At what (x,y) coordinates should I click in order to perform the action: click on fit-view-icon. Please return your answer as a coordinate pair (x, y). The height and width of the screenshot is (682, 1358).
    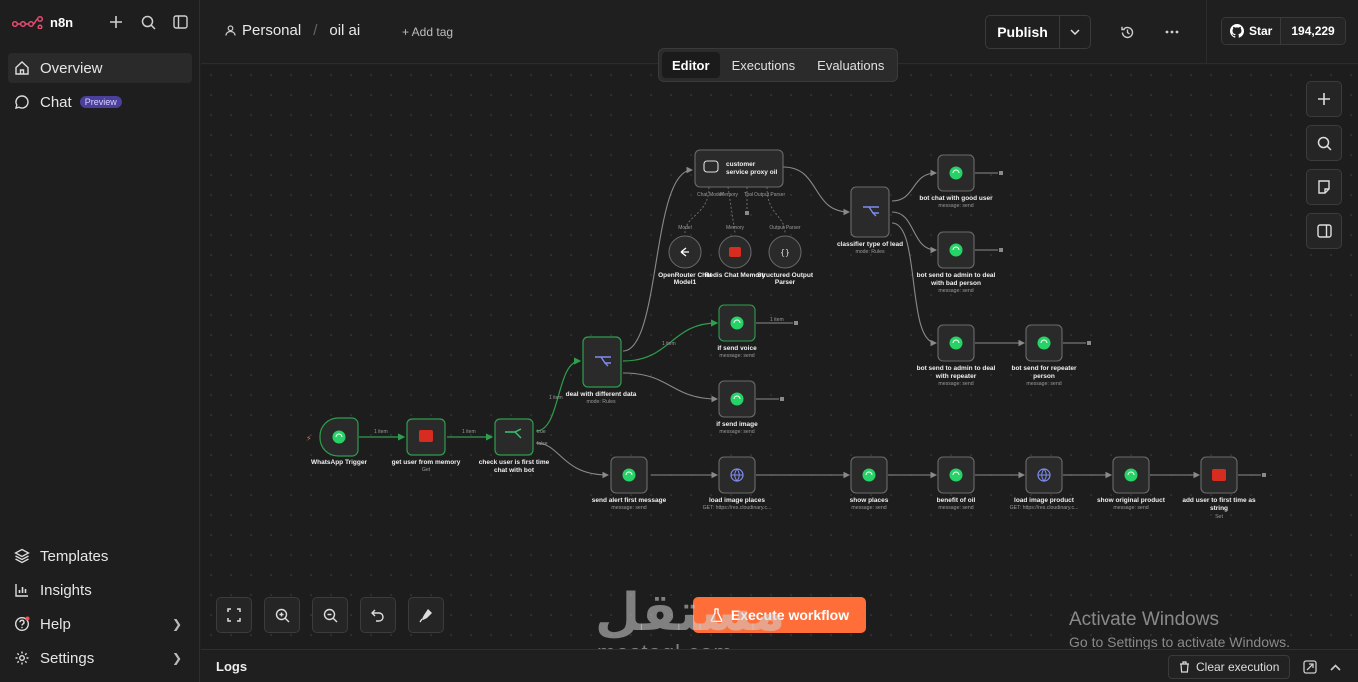
    Looking at the image, I should click on (234, 615).